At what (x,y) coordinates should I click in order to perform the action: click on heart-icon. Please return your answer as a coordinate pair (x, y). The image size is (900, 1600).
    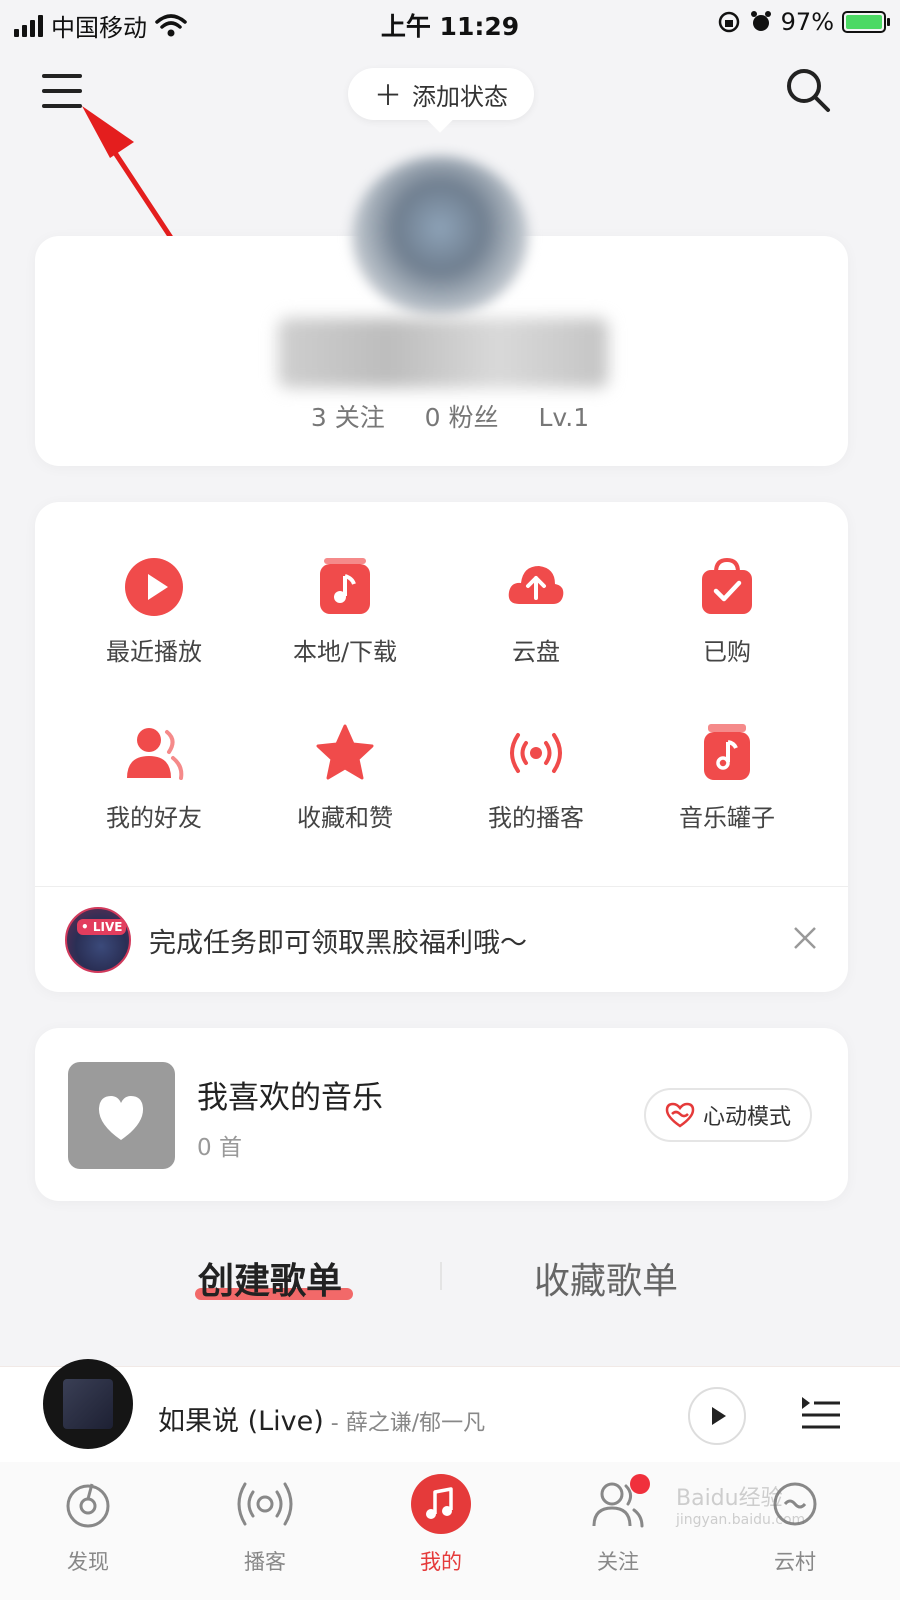
    Looking at the image, I should click on (121, 1118).